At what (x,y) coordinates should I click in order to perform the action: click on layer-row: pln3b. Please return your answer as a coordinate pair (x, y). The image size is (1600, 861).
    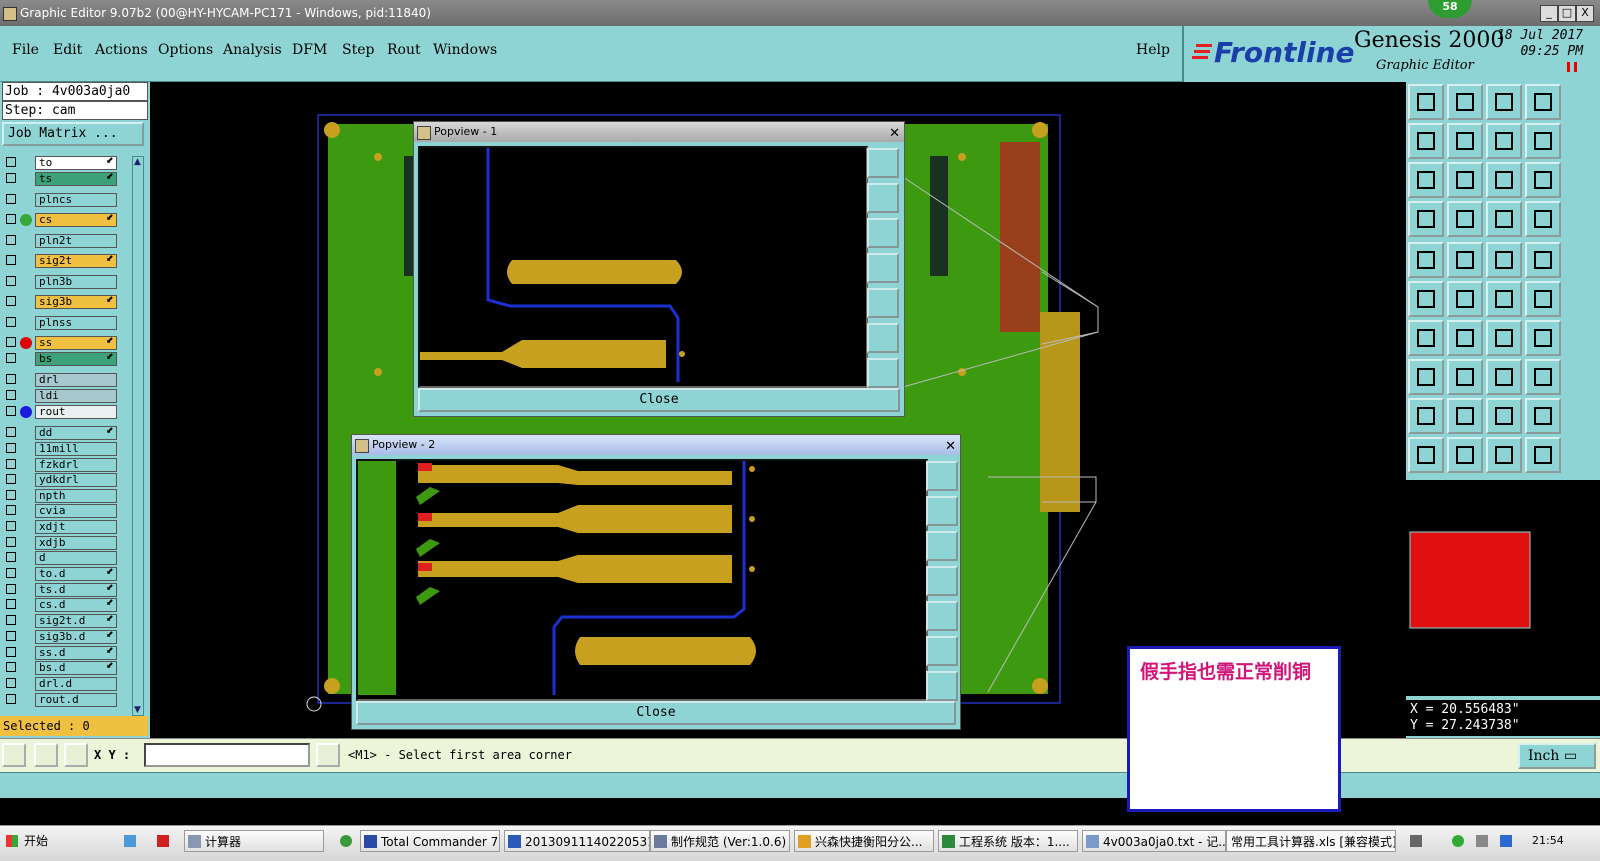
    Looking at the image, I should click on (66, 282).